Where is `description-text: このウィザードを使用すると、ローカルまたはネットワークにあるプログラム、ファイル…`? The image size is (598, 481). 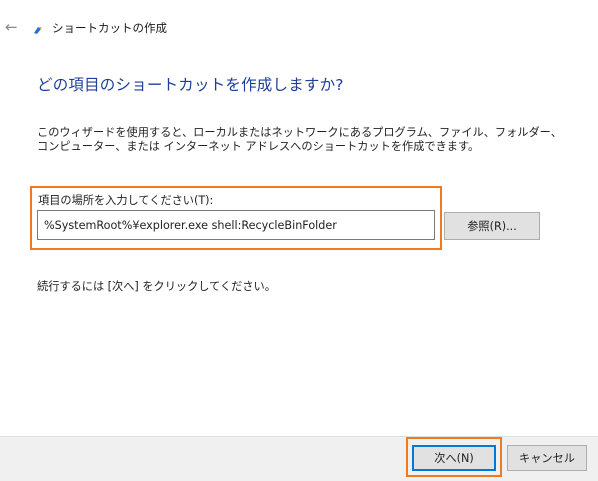 description-text: このウィザードを使用すると、ローカルまたはネットワークにあるプログラム、ファイル… is located at coordinates (299, 139).